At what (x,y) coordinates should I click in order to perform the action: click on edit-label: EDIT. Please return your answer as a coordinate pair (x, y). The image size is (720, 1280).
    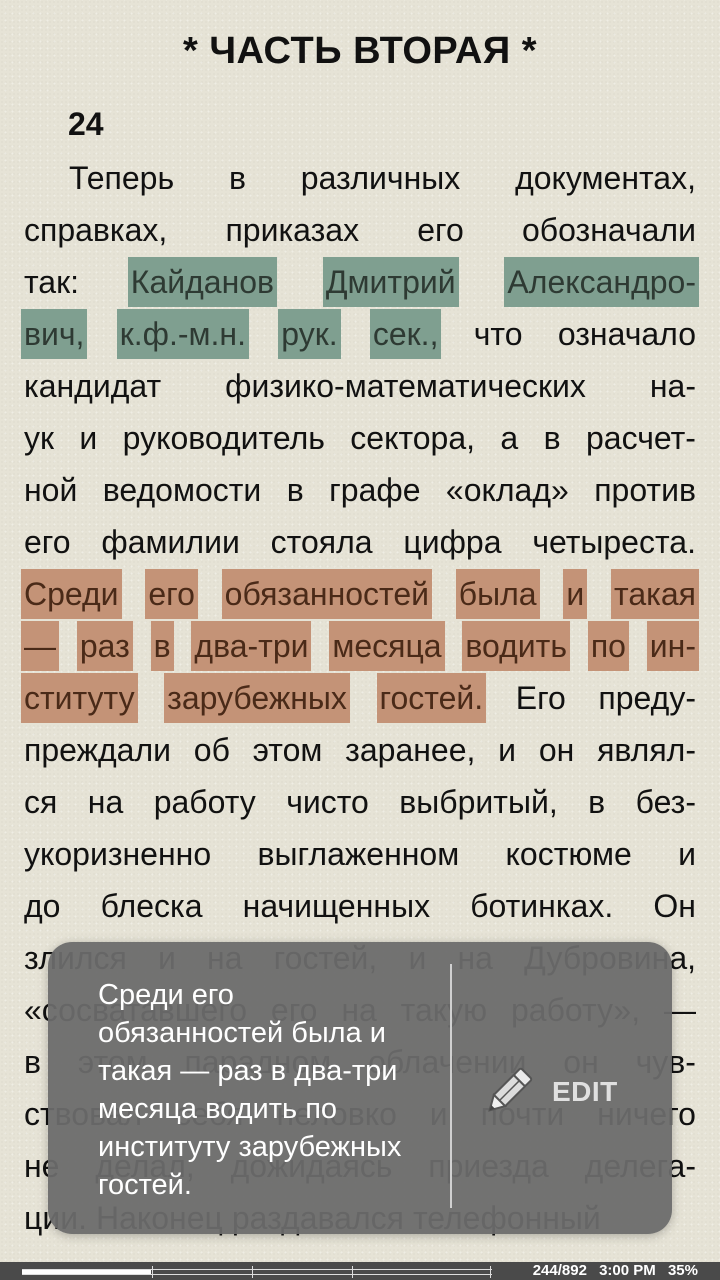
    Looking at the image, I should click on (585, 1091).